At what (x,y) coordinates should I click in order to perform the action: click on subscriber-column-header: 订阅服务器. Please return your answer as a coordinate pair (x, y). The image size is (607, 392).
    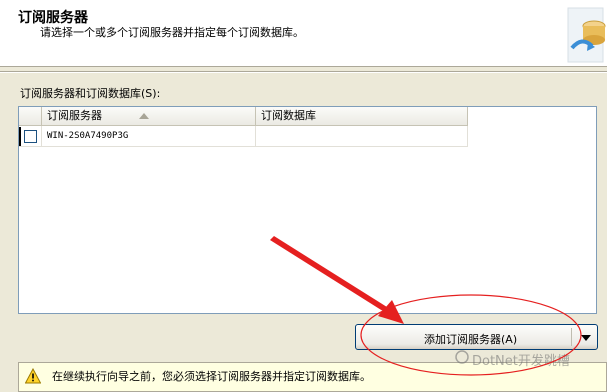
    Looking at the image, I should click on (149, 116).